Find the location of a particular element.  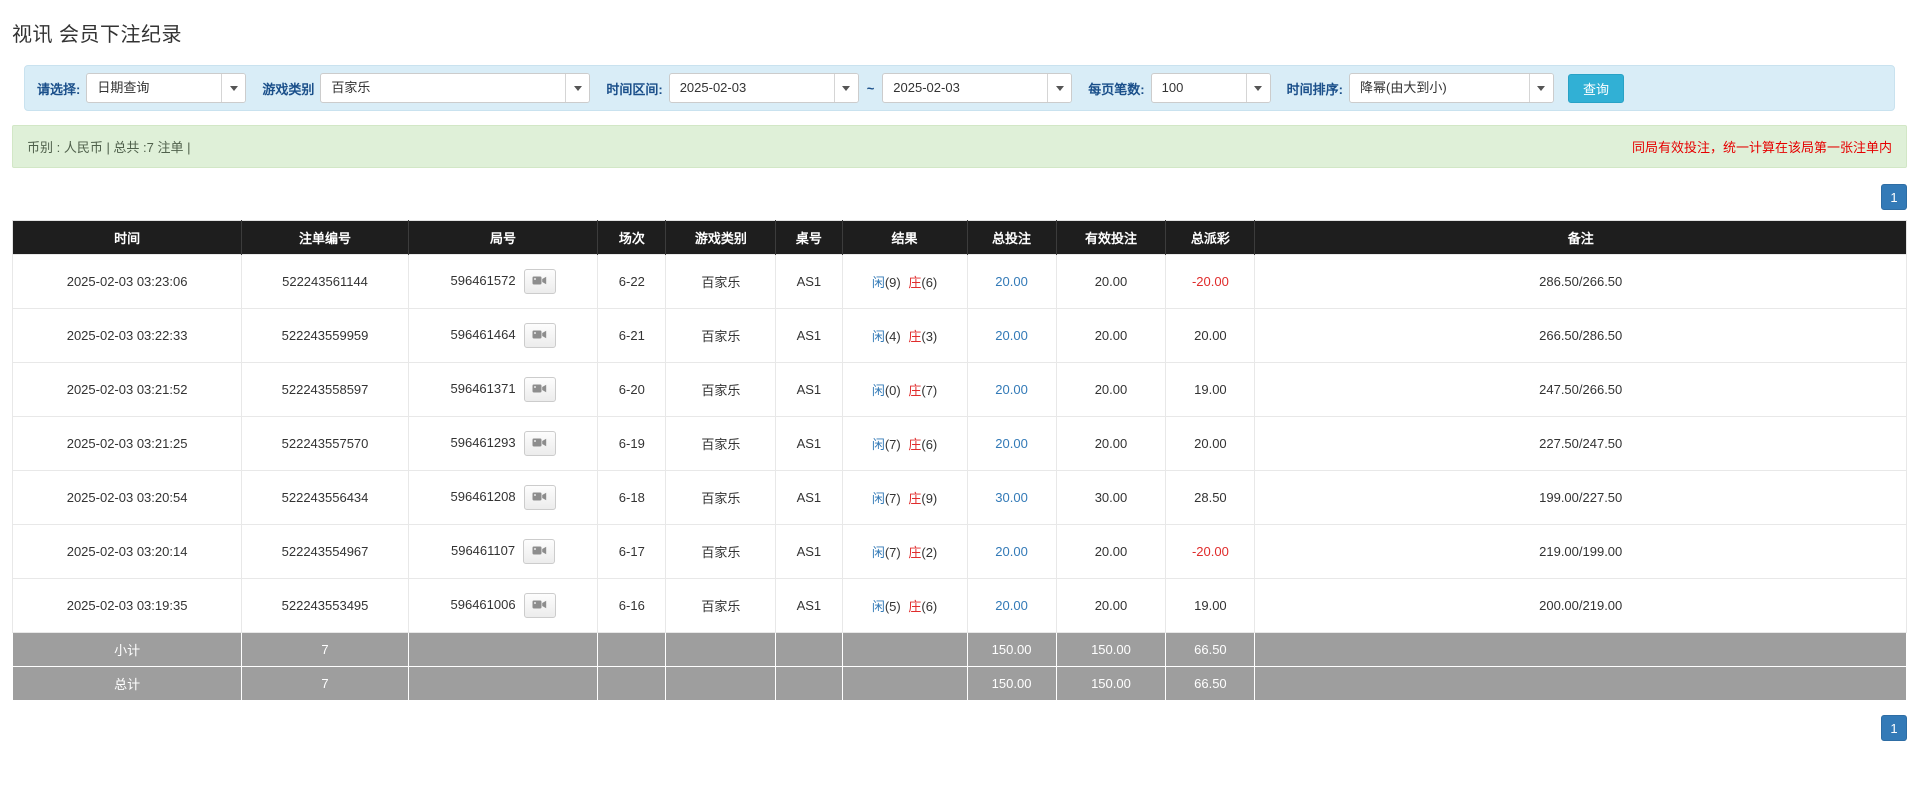

game-type-dropdown: 百家乐 is located at coordinates (455, 88).